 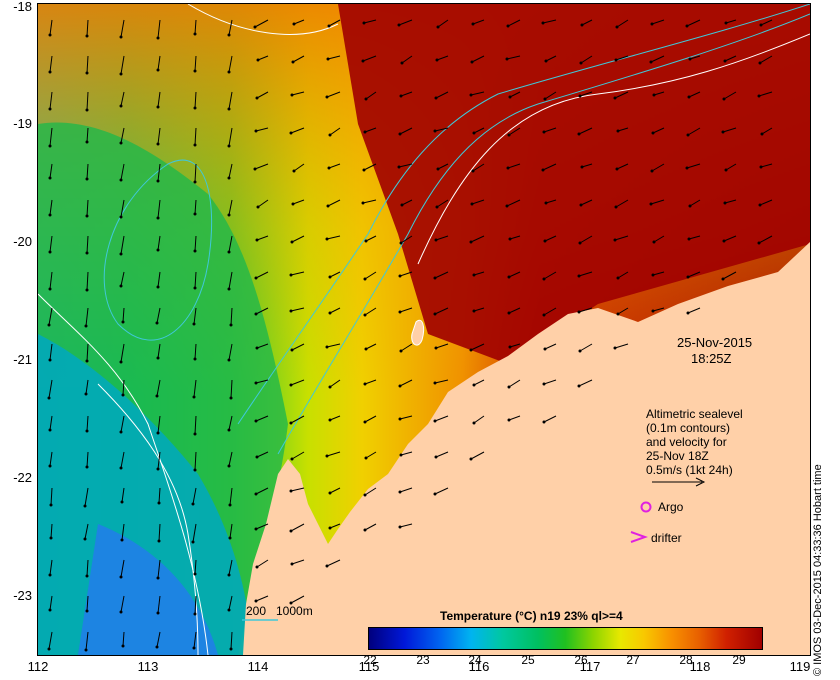 I want to click on colorbar-label: 28, so click(x=686, y=660).